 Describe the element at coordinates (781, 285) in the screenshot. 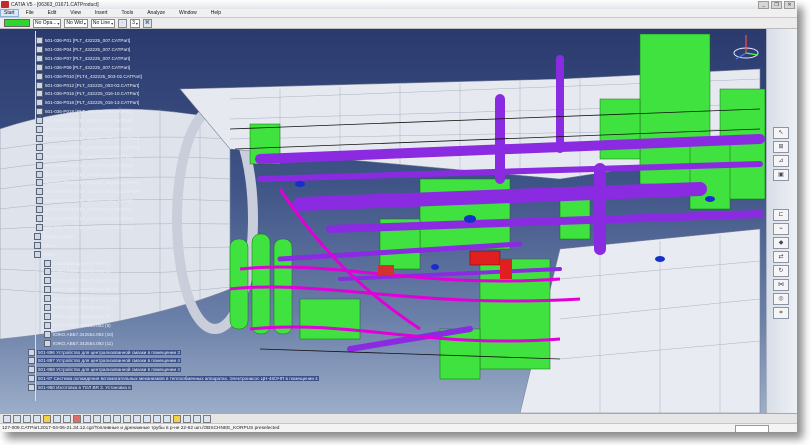

I see `valve-icon: ⋈` at that location.